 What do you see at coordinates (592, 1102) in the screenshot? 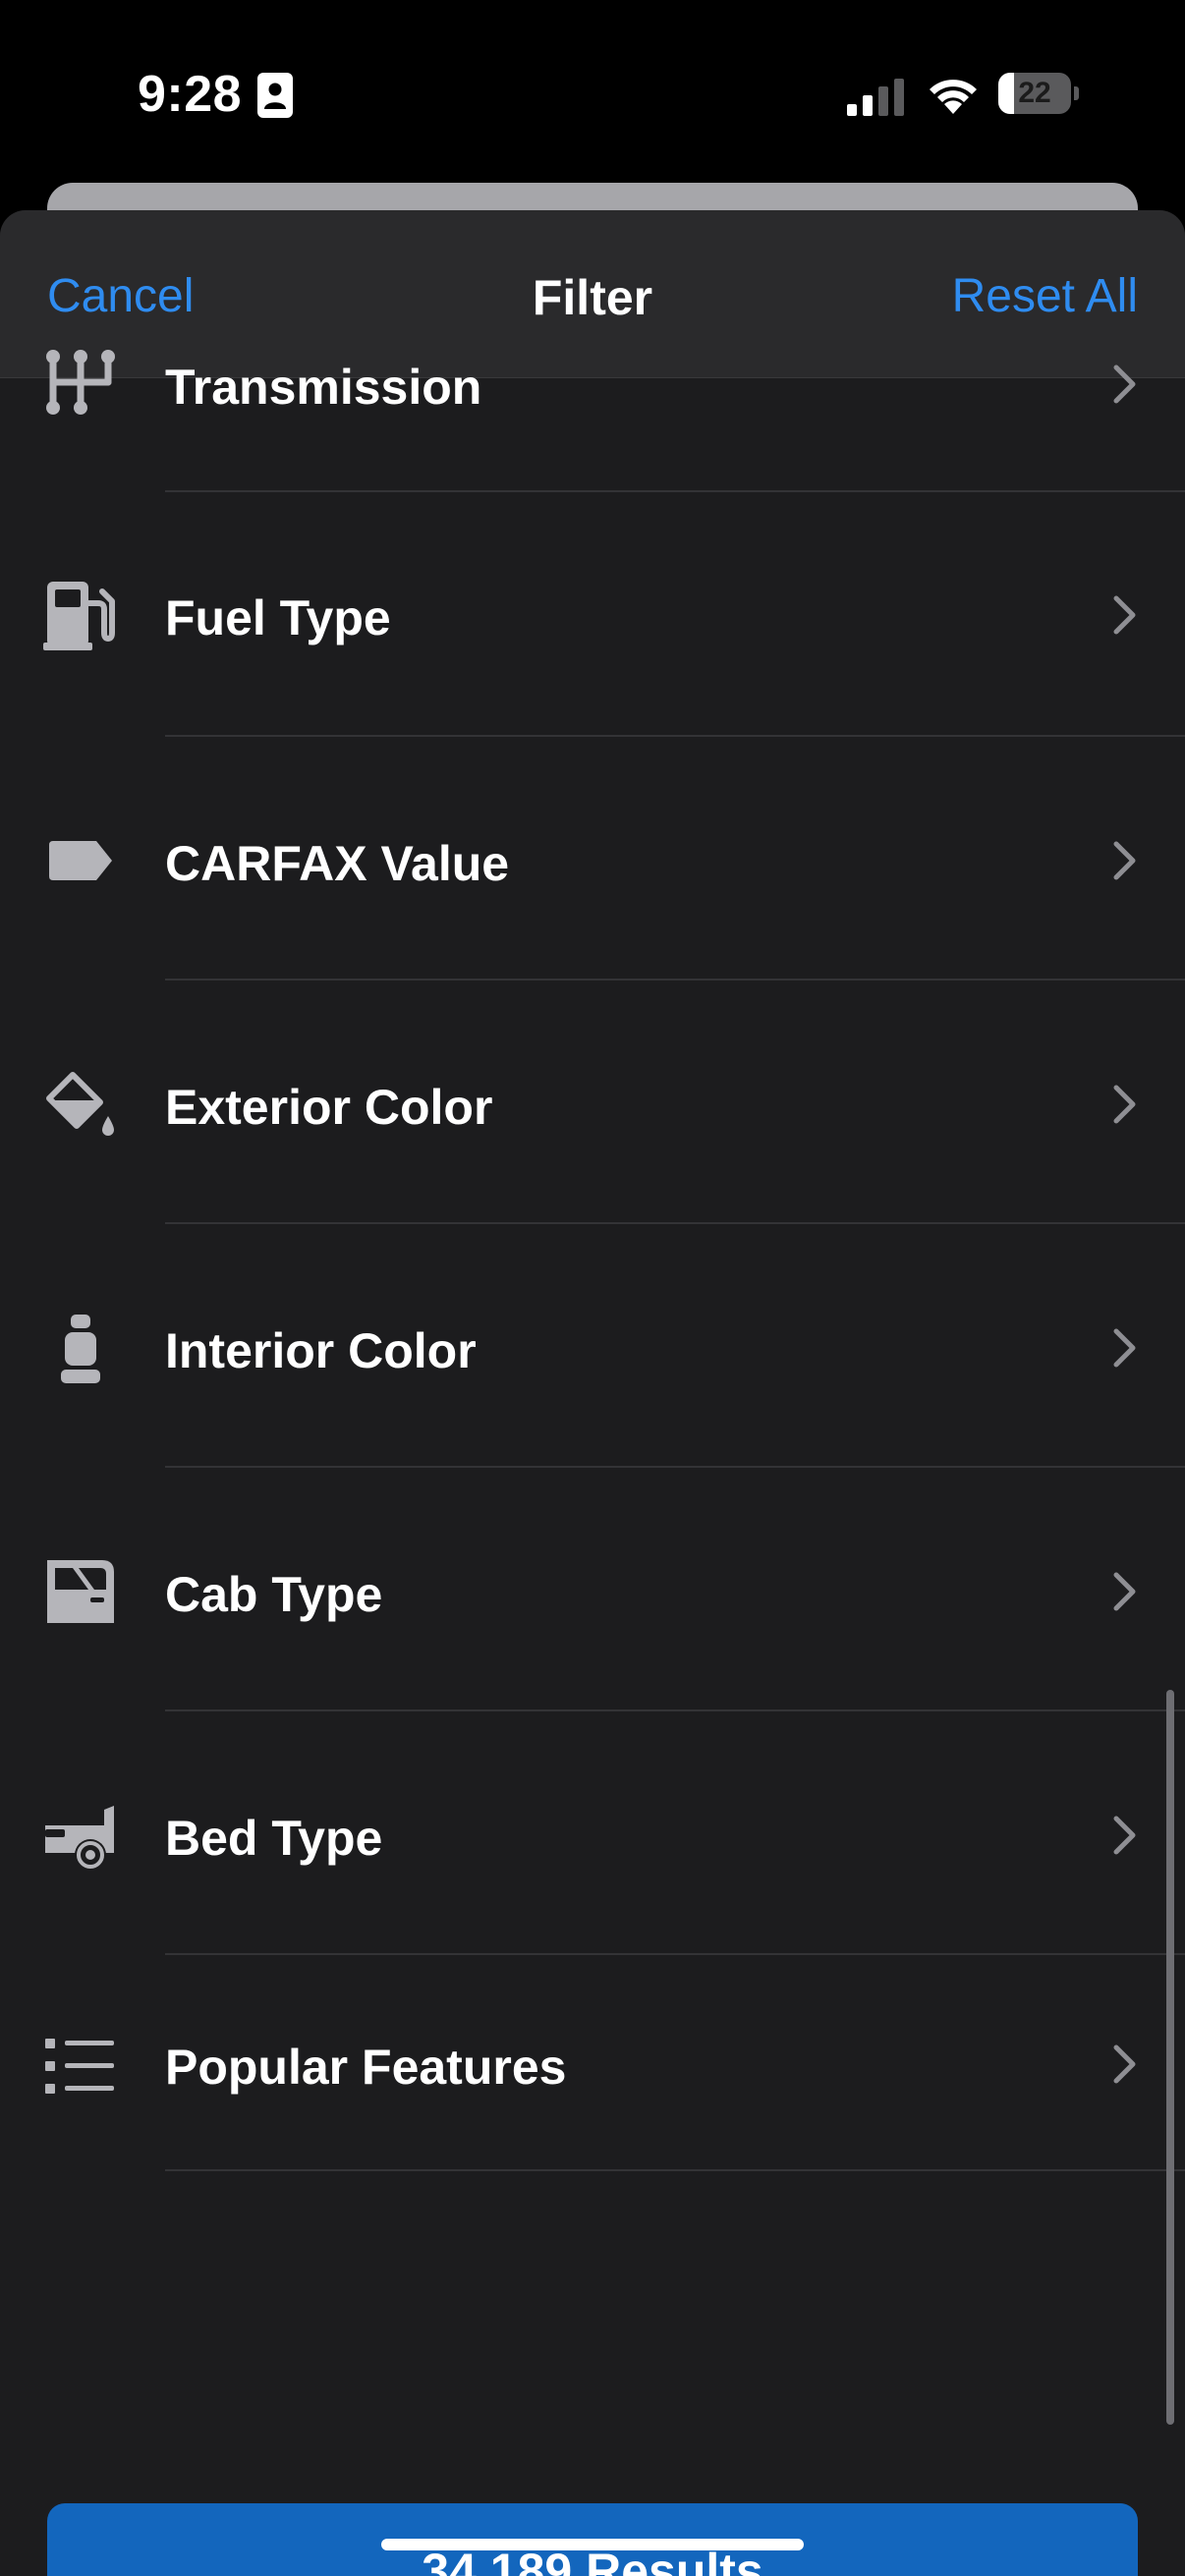
I see `filter-row-exterior-color: Exterior Color` at bounding box center [592, 1102].